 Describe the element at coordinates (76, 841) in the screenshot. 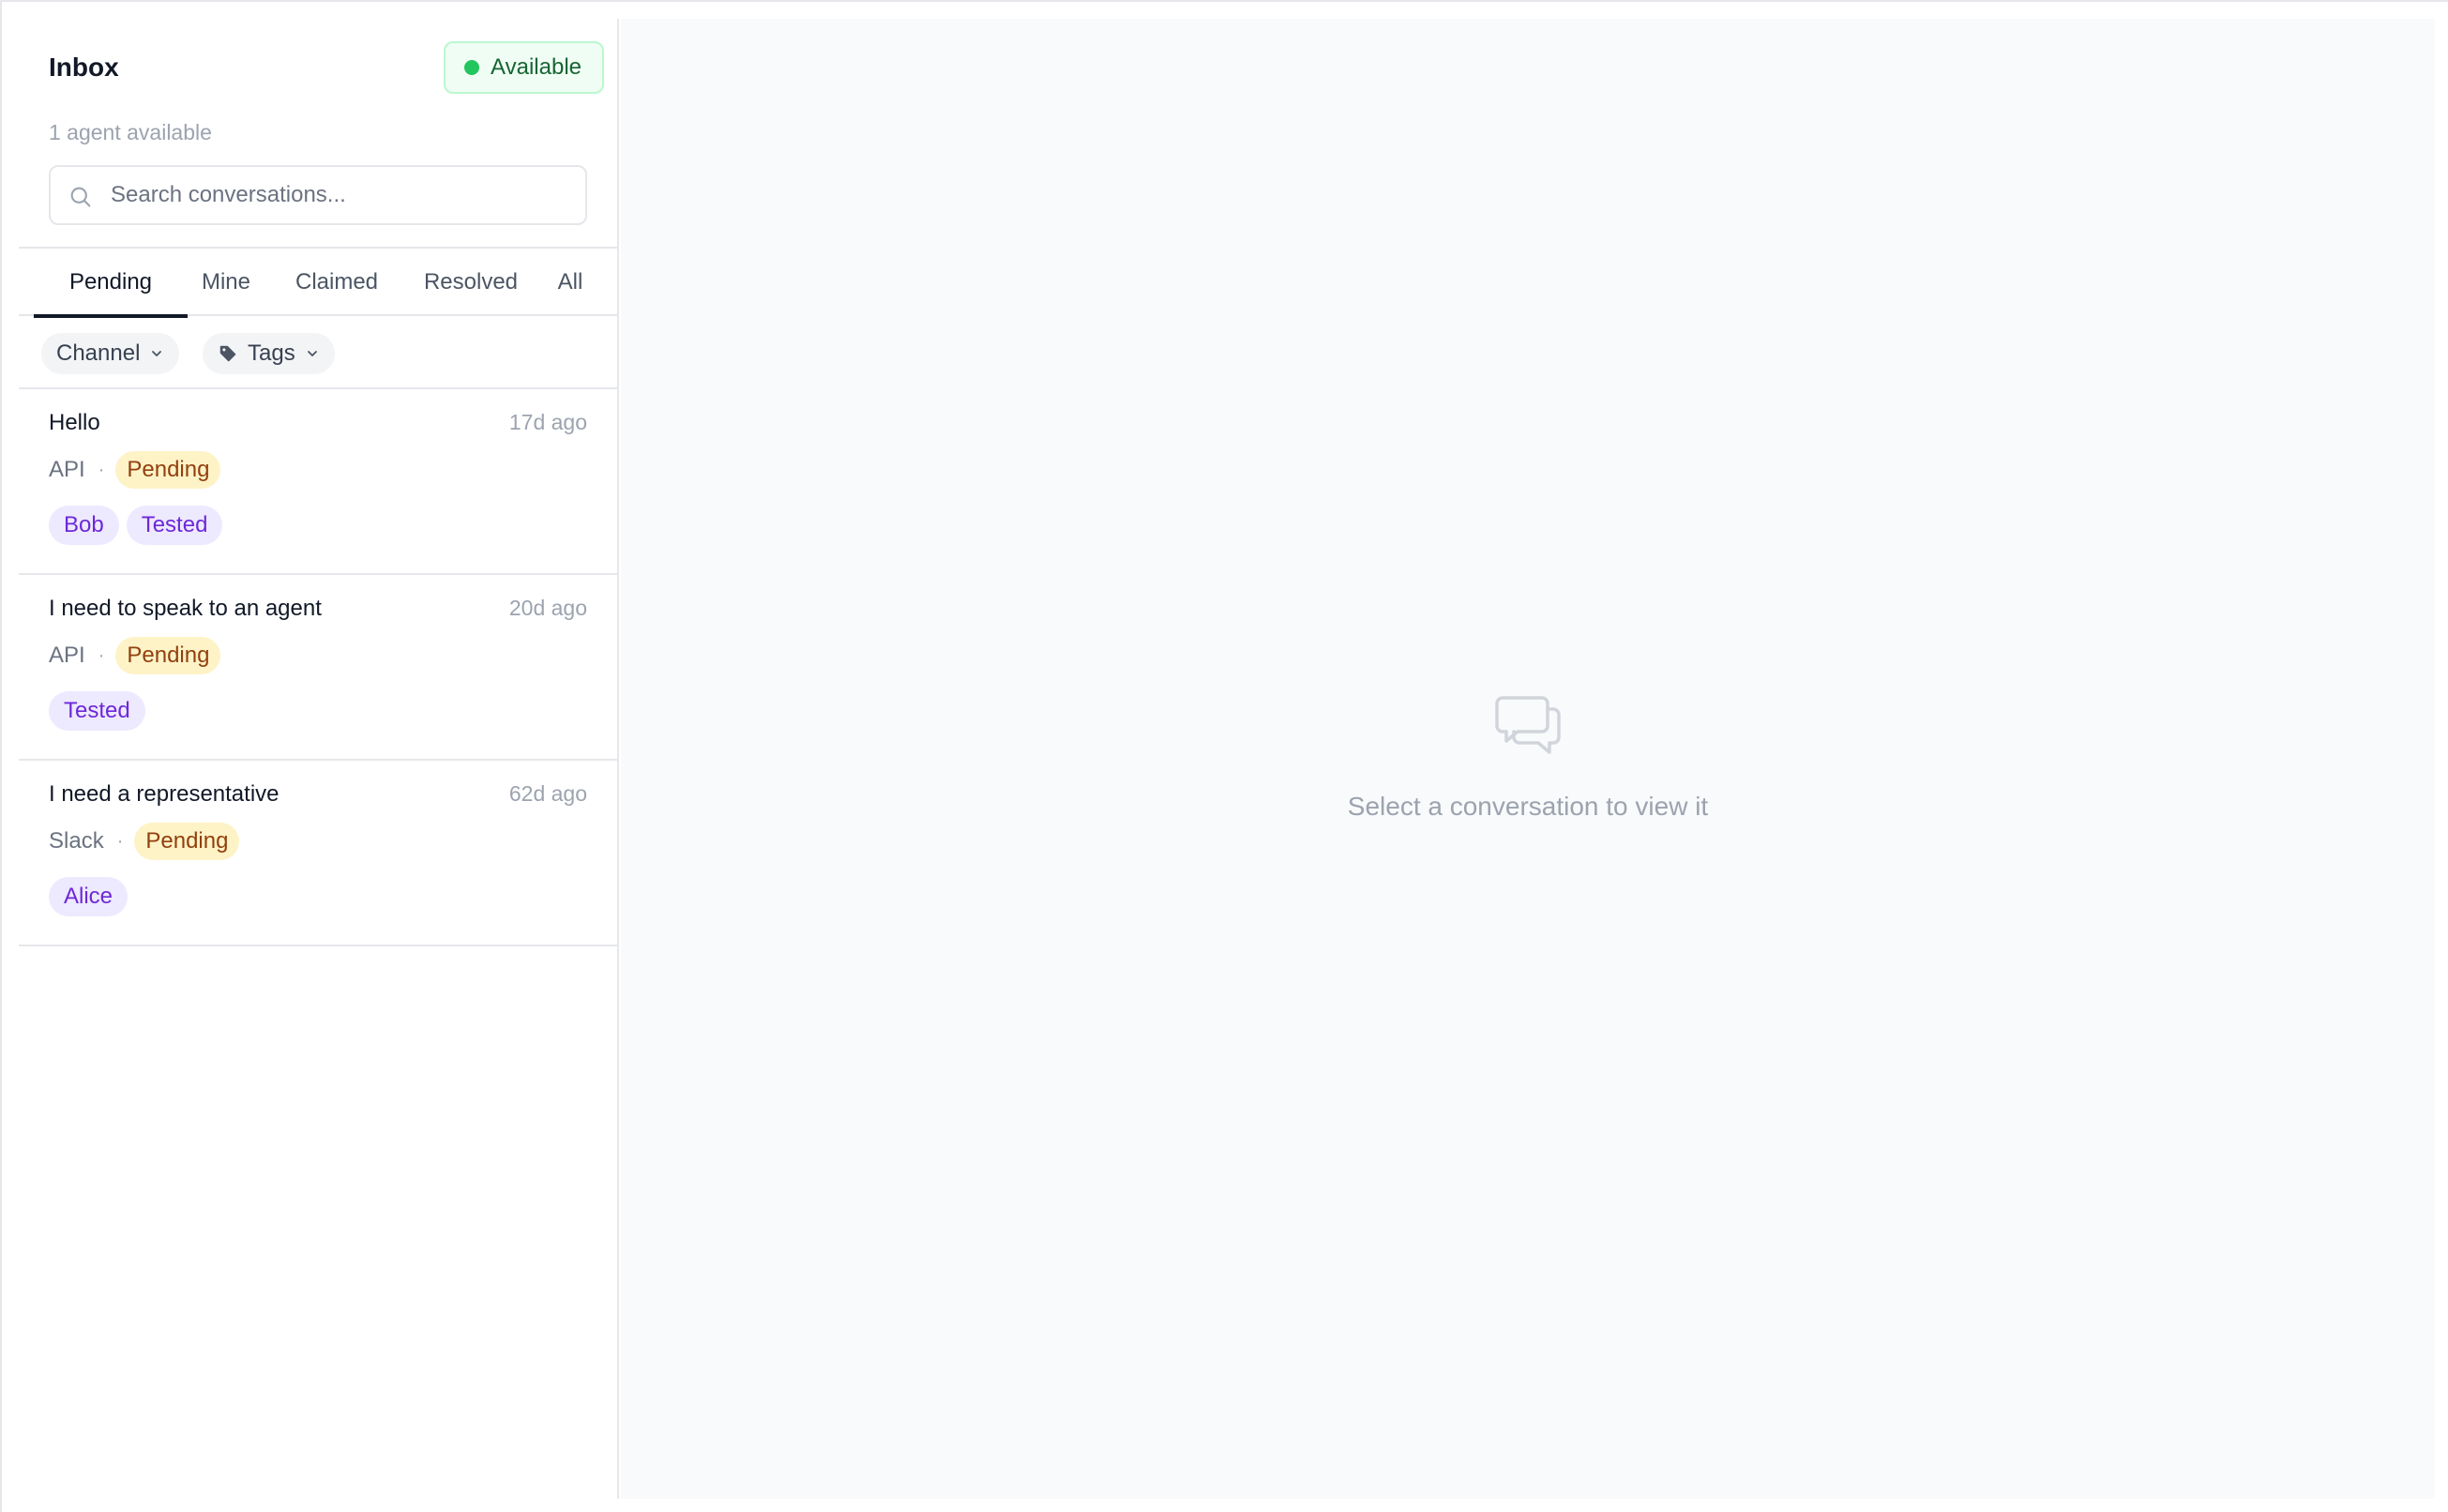

I see `channel-label: Slack` at that location.